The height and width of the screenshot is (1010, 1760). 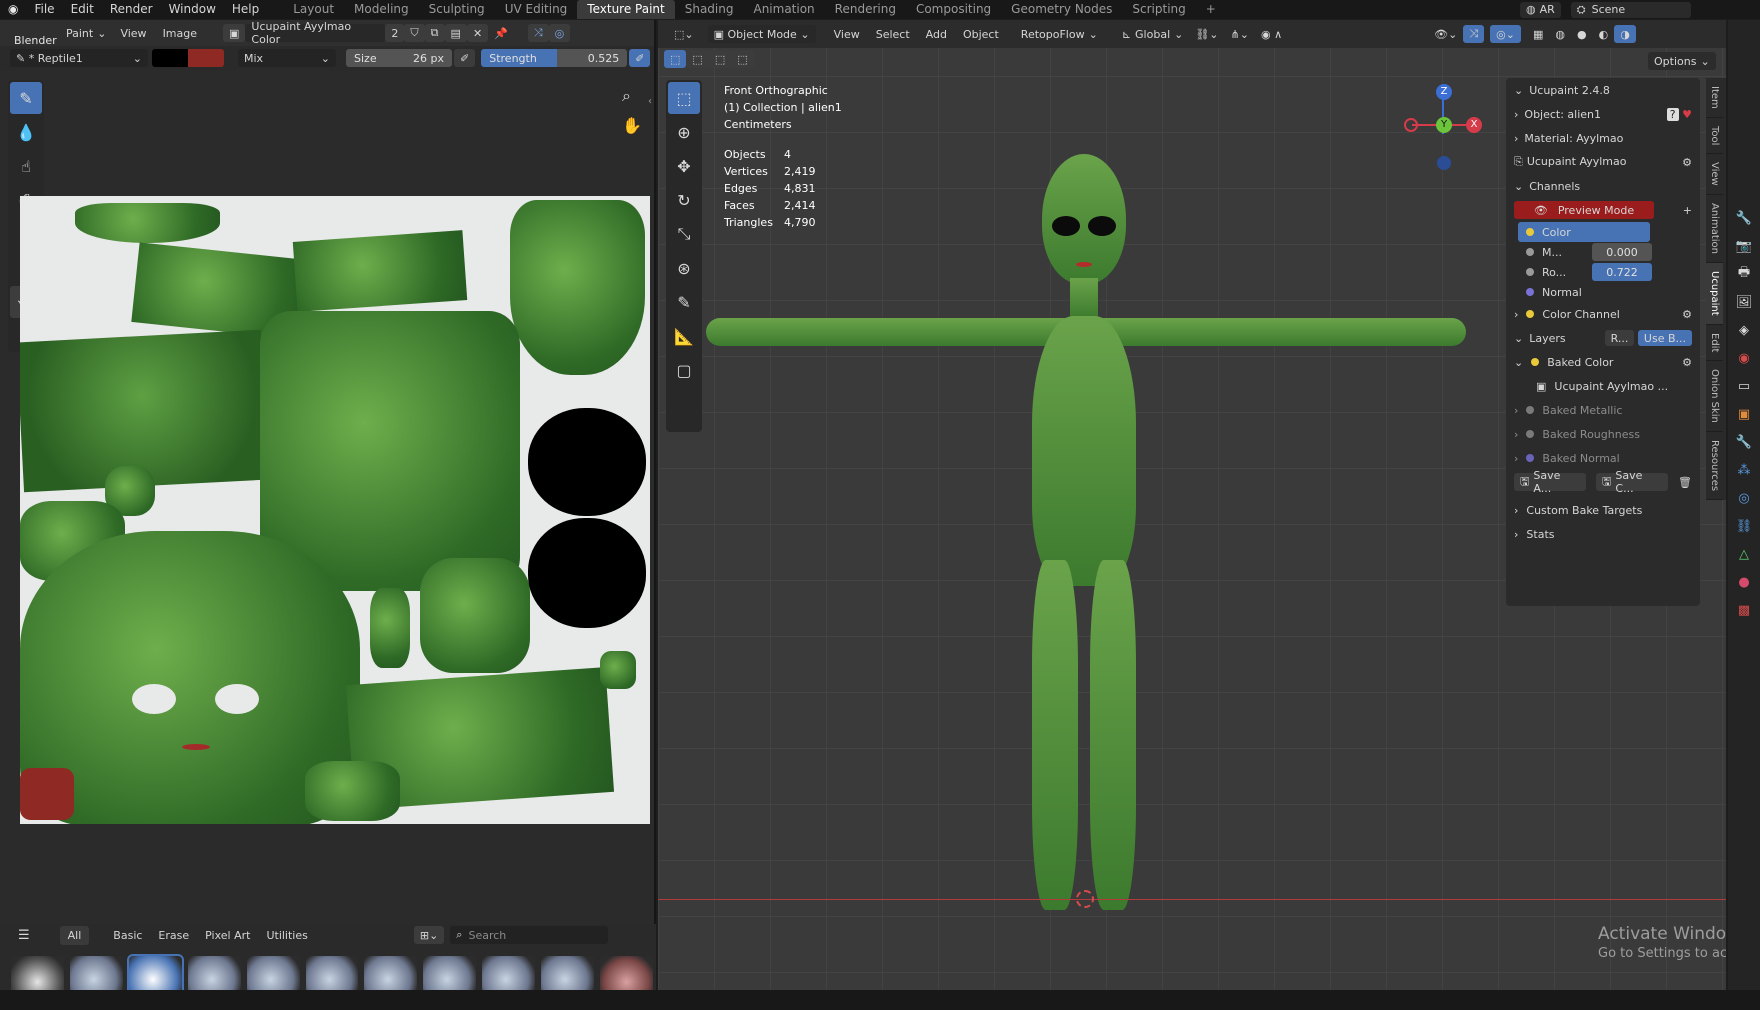 I want to click on blend-mode-dropdown: Mix ⌄, so click(x=287, y=58).